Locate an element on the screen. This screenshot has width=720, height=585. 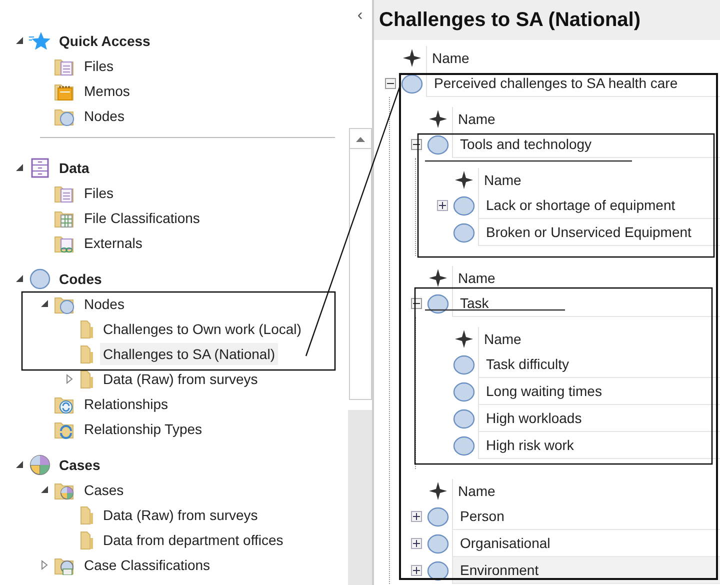
node-name-cell: Task is located at coordinates (586, 303).